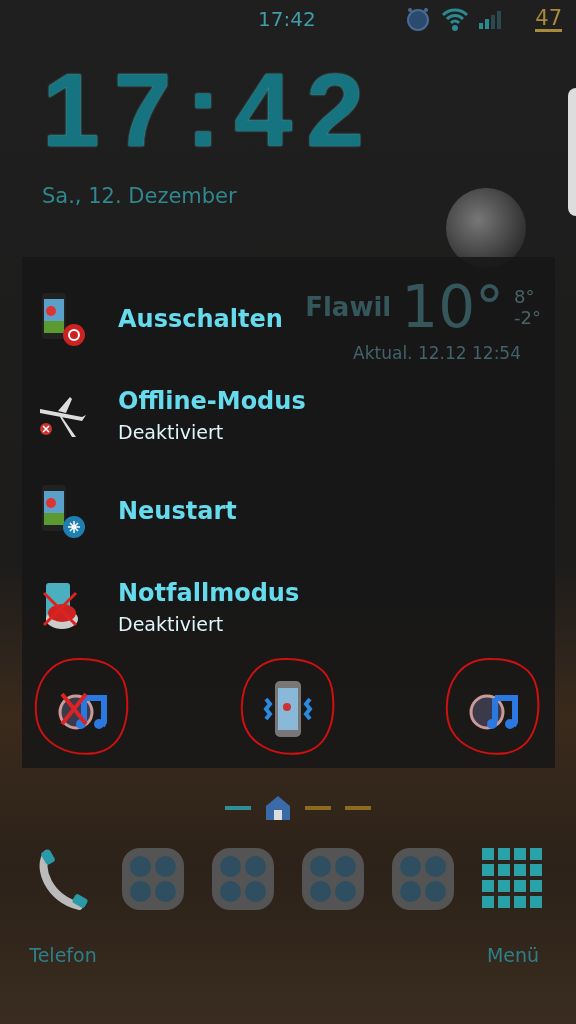  What do you see at coordinates (177, 511) in the screenshot?
I see `menu-item-label: Neustart` at bounding box center [177, 511].